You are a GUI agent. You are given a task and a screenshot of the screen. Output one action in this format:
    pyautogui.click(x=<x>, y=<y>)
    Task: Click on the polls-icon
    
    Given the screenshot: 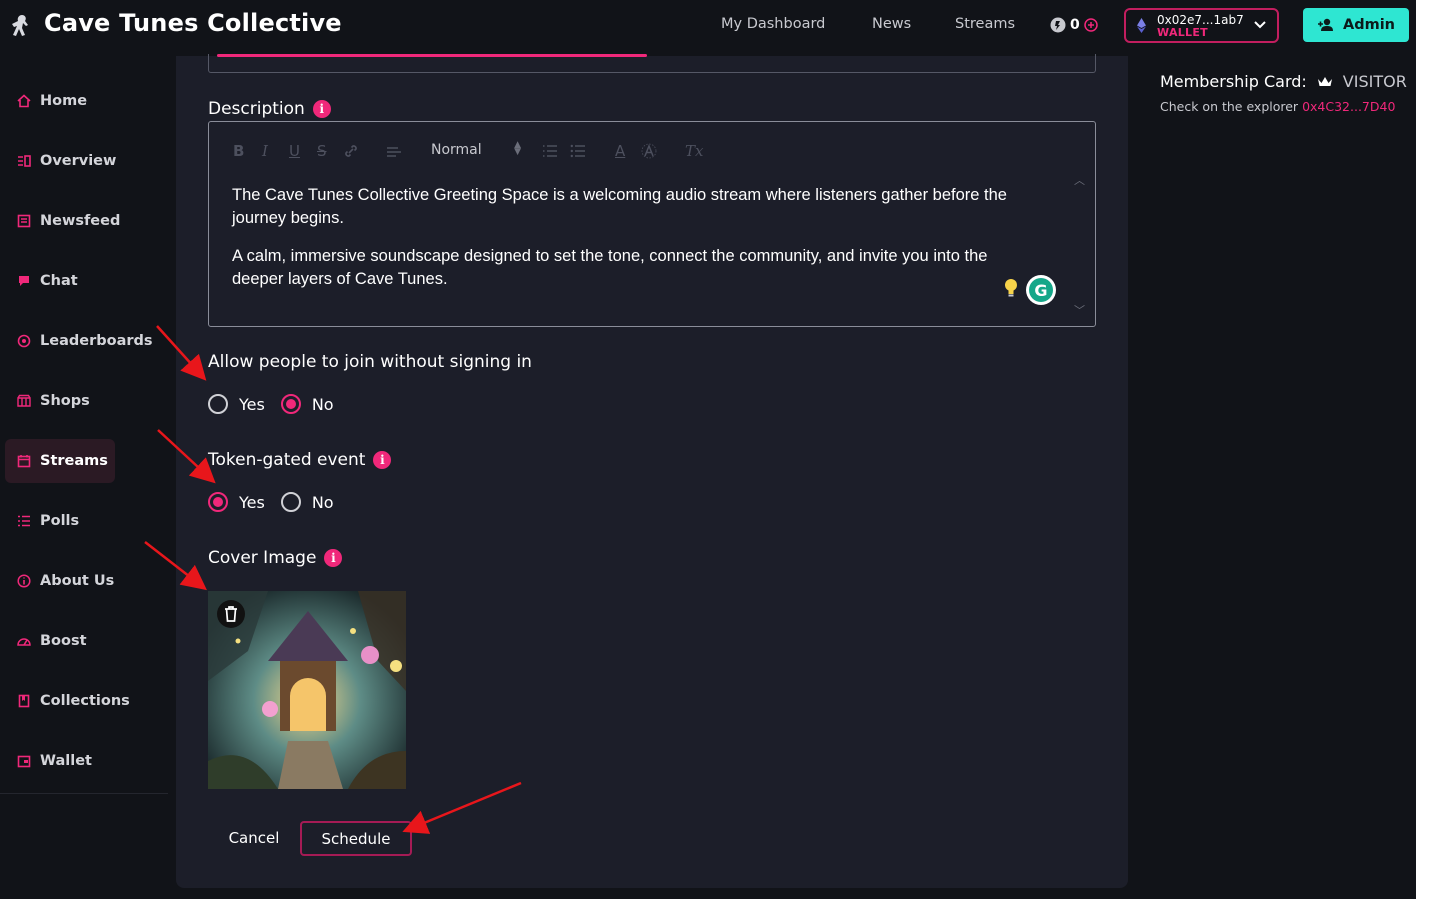 What is the action you would take?
    pyautogui.click(x=24, y=521)
    